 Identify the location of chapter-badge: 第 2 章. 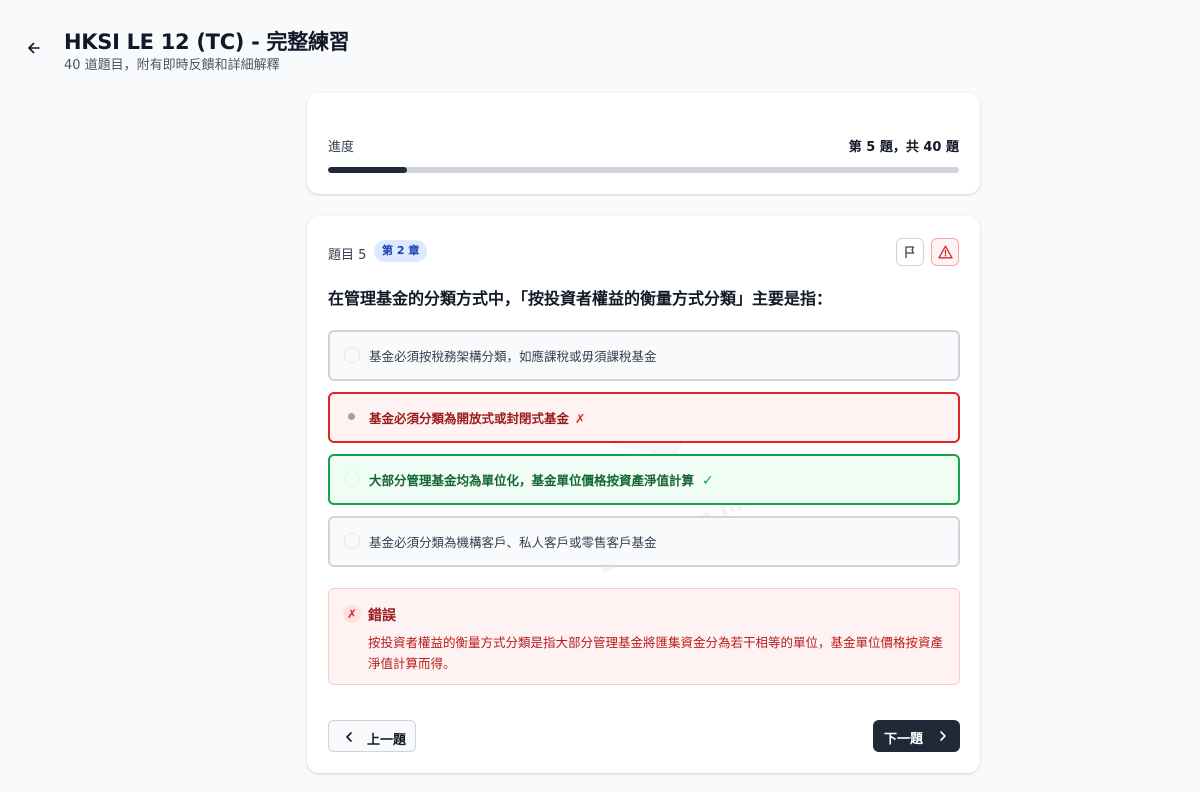
(401, 251).